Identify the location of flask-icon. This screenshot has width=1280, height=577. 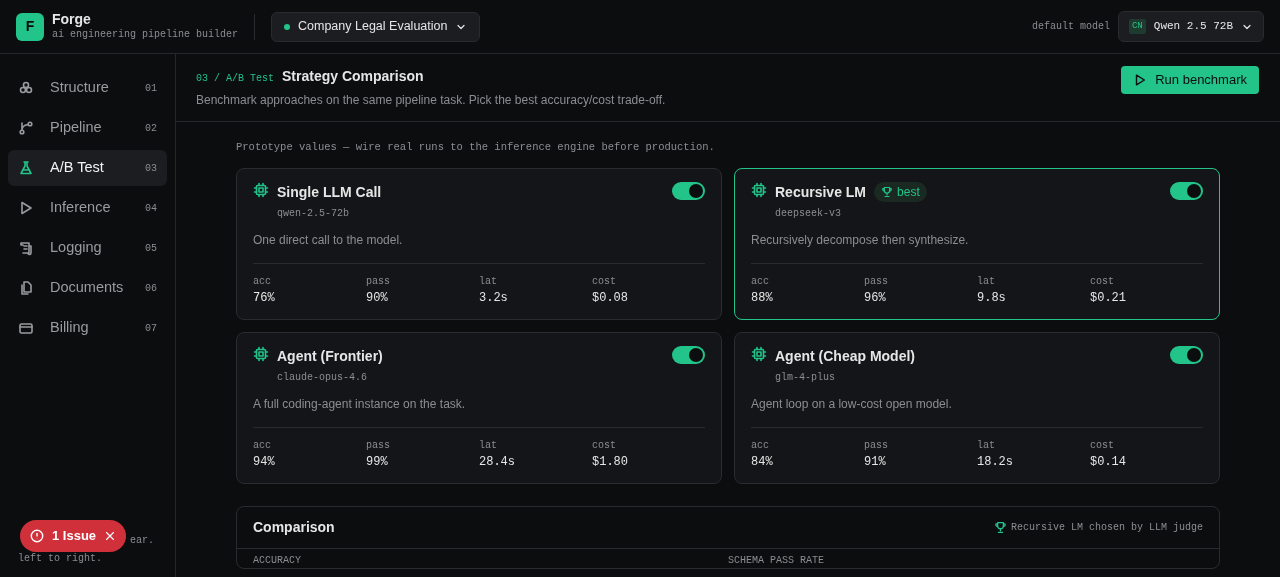
(26, 168).